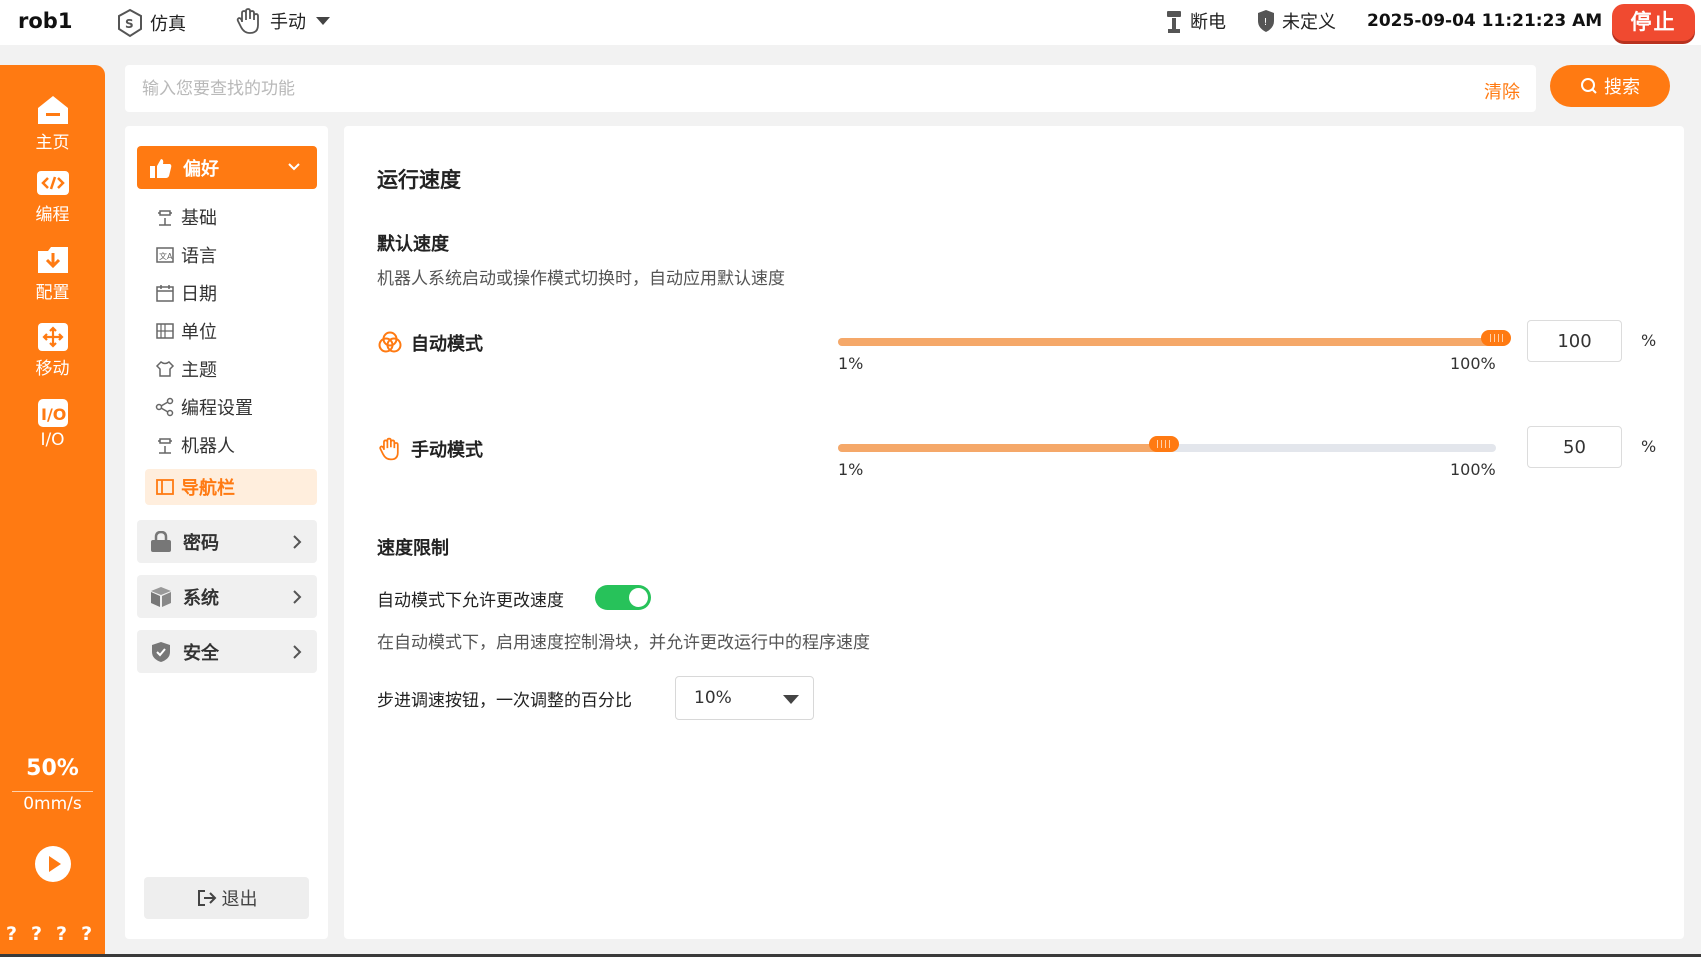 Image resolution: width=1701 pixels, height=957 pixels. I want to click on lock-icon, so click(161, 541).